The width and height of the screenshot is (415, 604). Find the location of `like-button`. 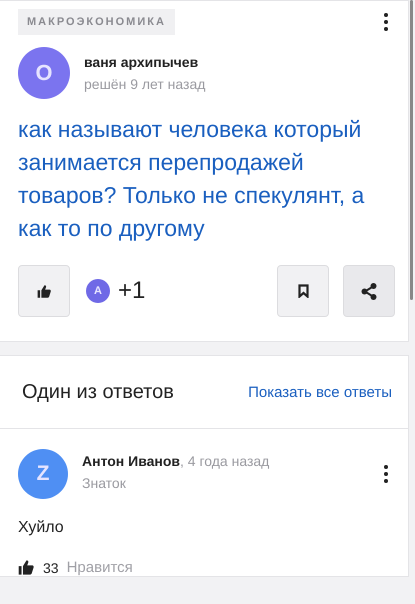

like-button is located at coordinates (44, 291).